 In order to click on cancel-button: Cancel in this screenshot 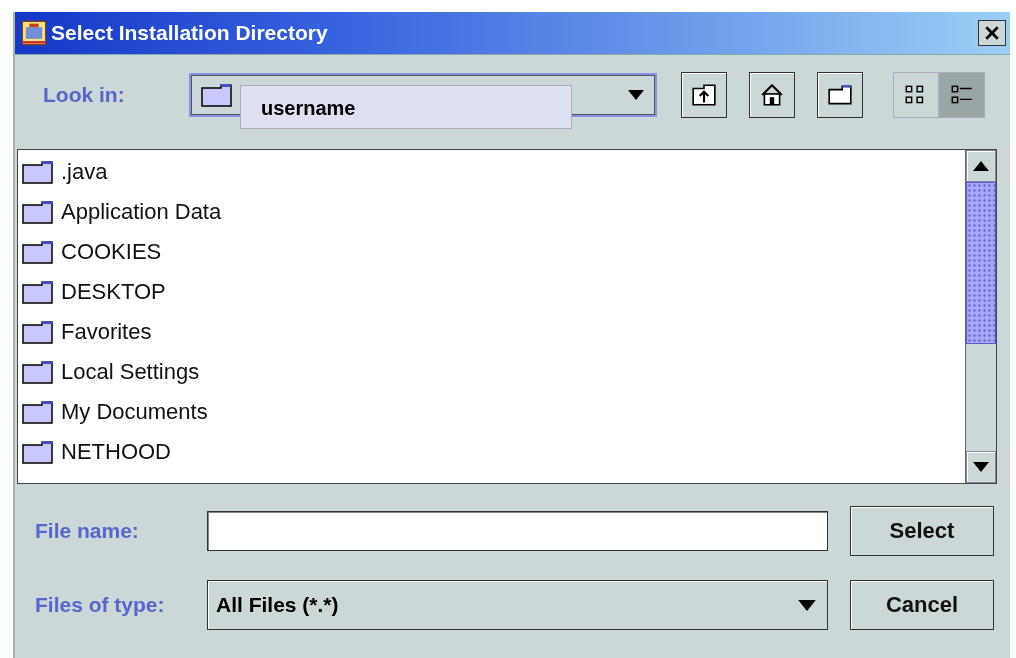, I will do `click(922, 605)`.